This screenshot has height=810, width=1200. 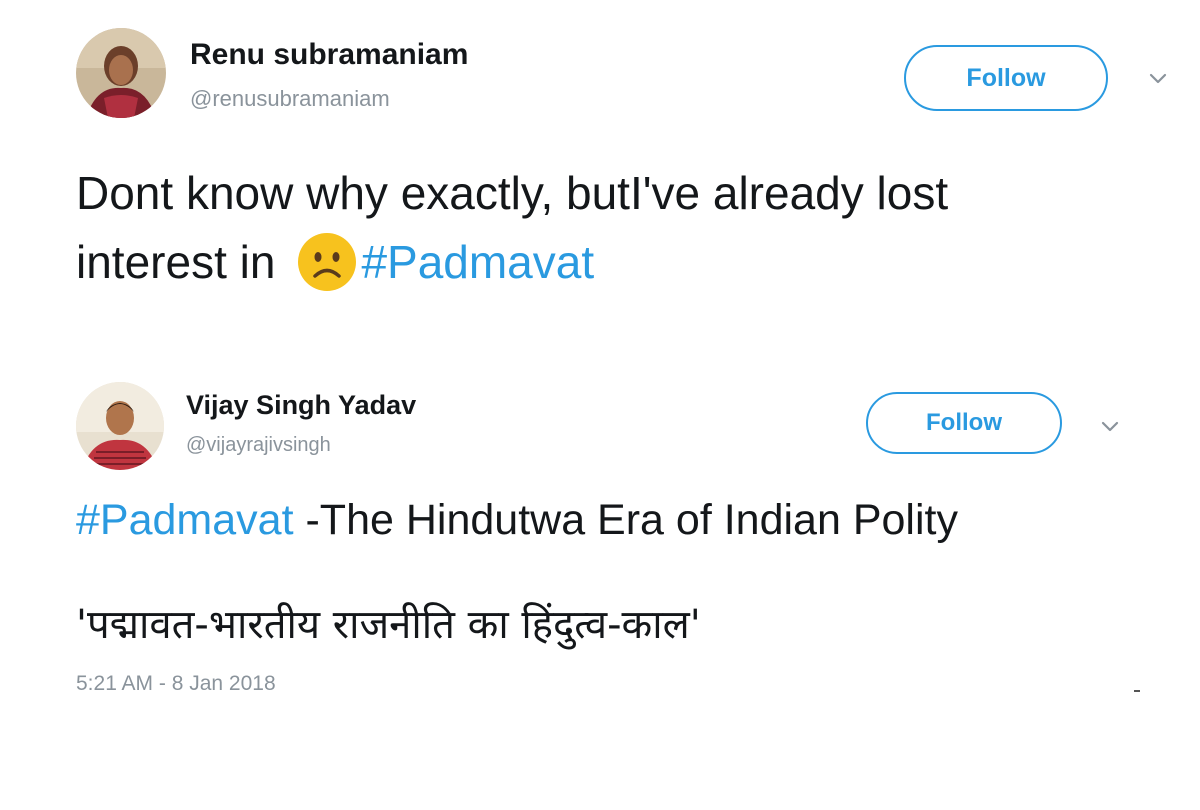 I want to click on tweet-text-hindi: 'पद्मावत-भारतीय राजनीति का हिंदुत्व-काल', so click(x=388, y=625).